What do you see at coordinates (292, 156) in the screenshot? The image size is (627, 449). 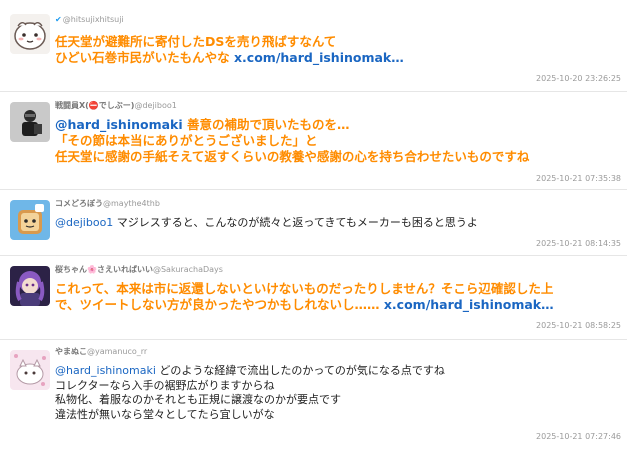 I see `text-line: 任天堂に感謝の手紙そえて返すくらいの教養や感謝の心を持ち合わせたいものですね` at bounding box center [292, 156].